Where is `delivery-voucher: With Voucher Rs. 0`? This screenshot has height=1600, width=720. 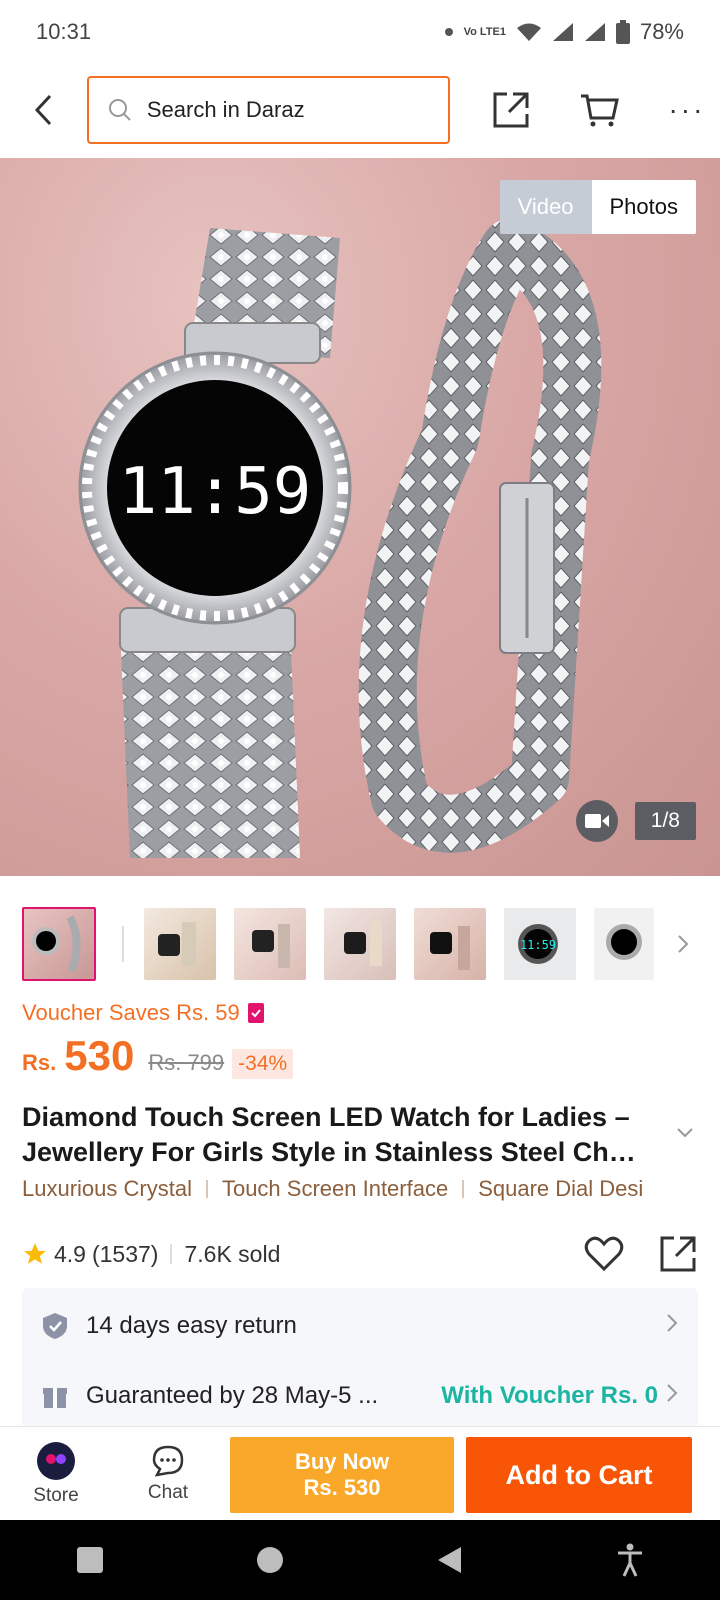 delivery-voucher: With Voucher Rs. 0 is located at coordinates (549, 1395).